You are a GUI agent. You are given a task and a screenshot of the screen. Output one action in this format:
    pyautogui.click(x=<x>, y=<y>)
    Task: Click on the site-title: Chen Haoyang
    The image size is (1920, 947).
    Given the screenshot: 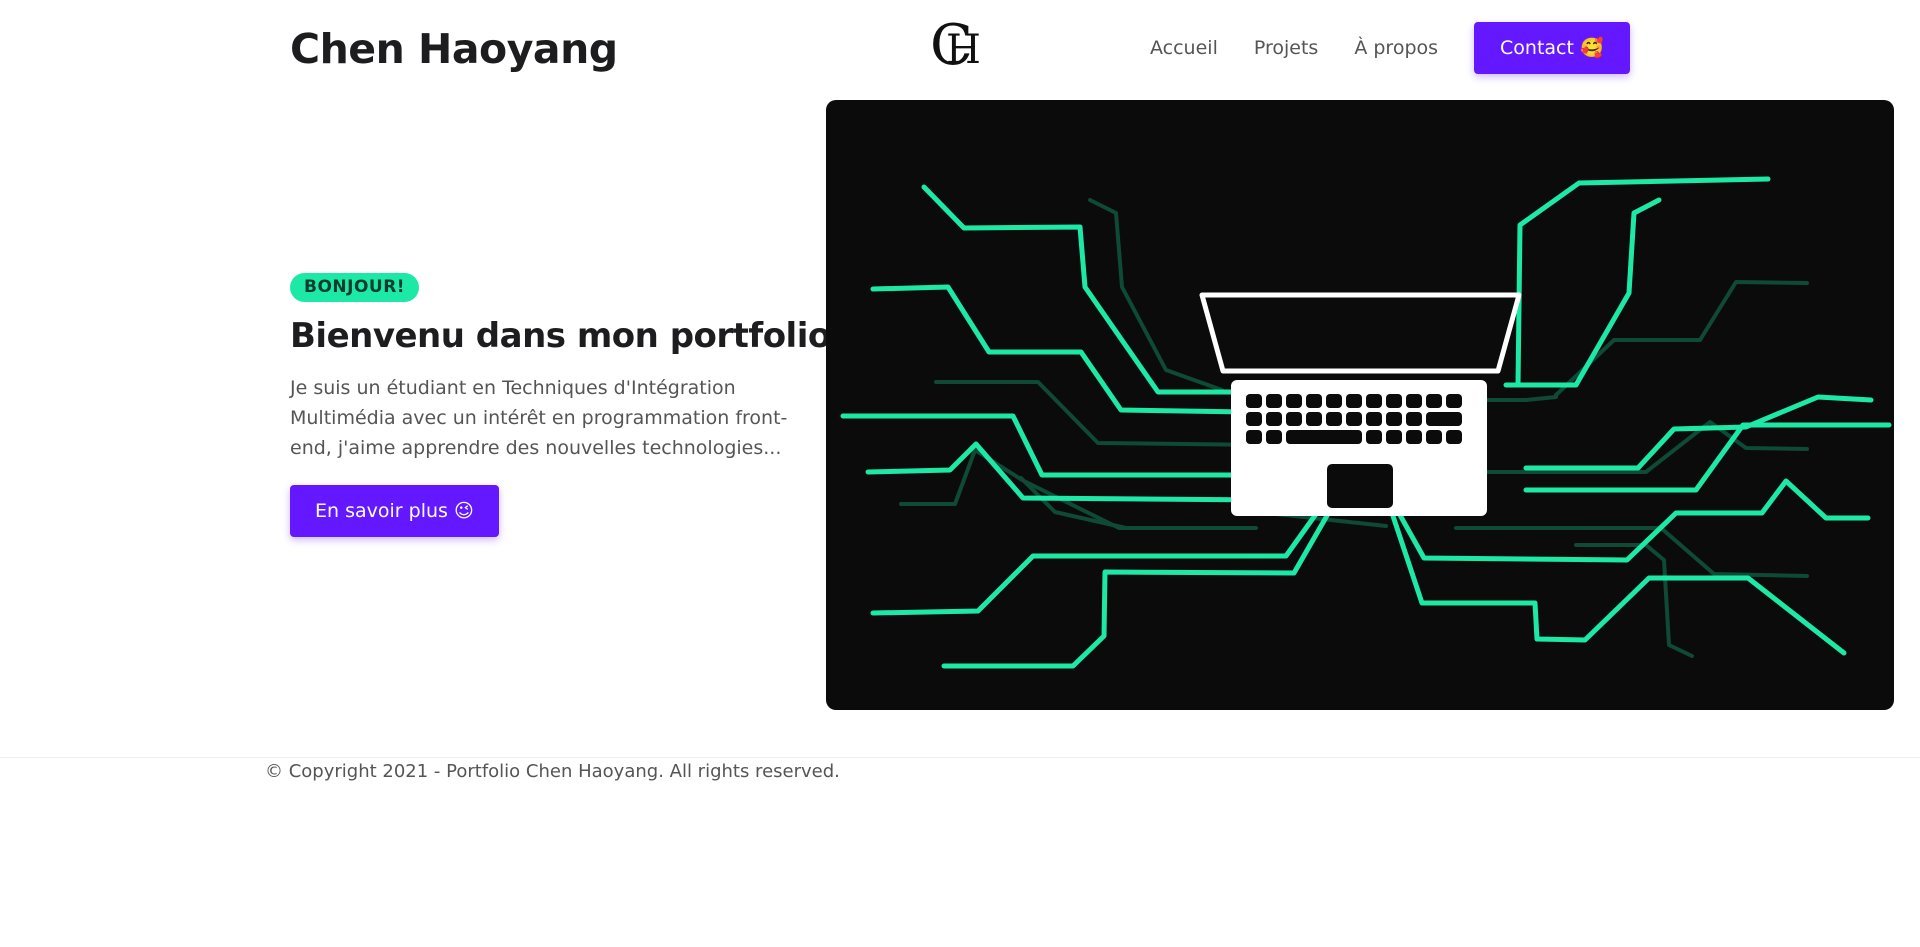 What is the action you would take?
    pyautogui.click(x=454, y=49)
    